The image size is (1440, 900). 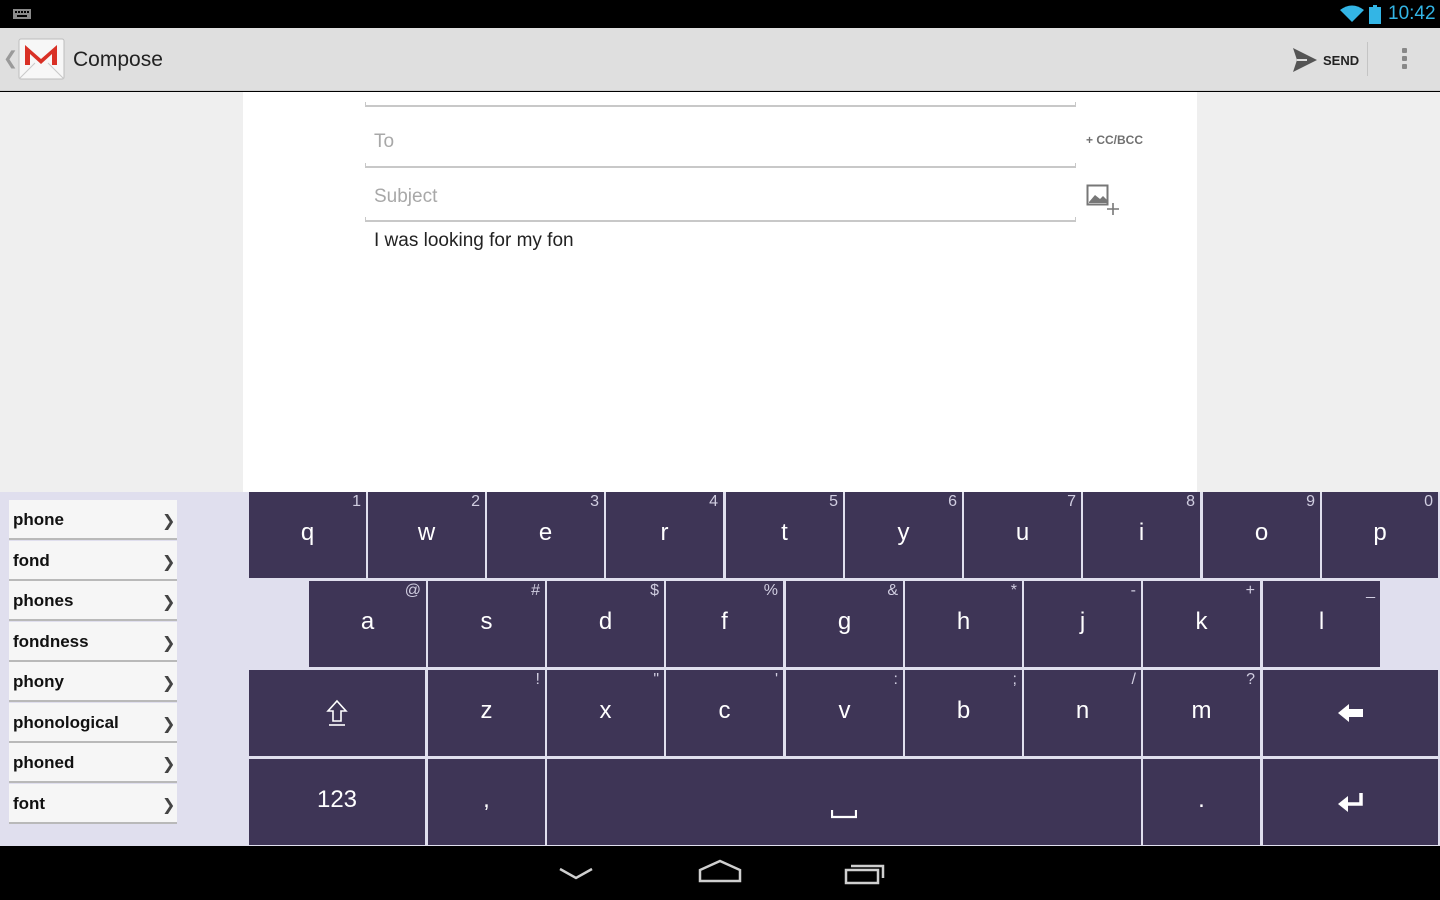 I want to click on suggestion-item: fondness ❯, so click(x=93, y=641).